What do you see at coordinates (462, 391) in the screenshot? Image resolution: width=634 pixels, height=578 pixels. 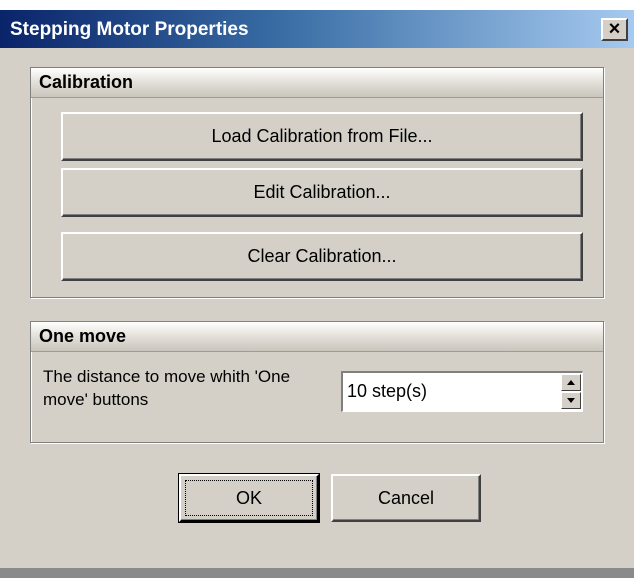 I see `steps-spinbox: 10 step(s)` at bounding box center [462, 391].